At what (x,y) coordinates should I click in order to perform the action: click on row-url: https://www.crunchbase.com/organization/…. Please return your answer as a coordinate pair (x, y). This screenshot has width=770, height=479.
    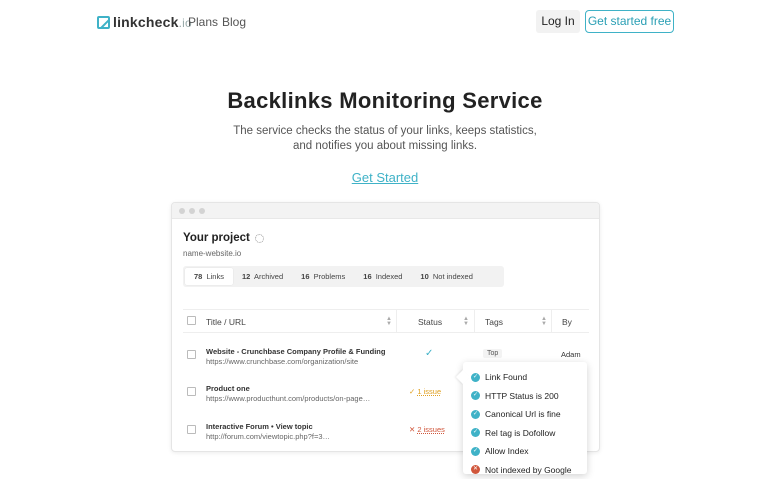
    Looking at the image, I should click on (282, 361).